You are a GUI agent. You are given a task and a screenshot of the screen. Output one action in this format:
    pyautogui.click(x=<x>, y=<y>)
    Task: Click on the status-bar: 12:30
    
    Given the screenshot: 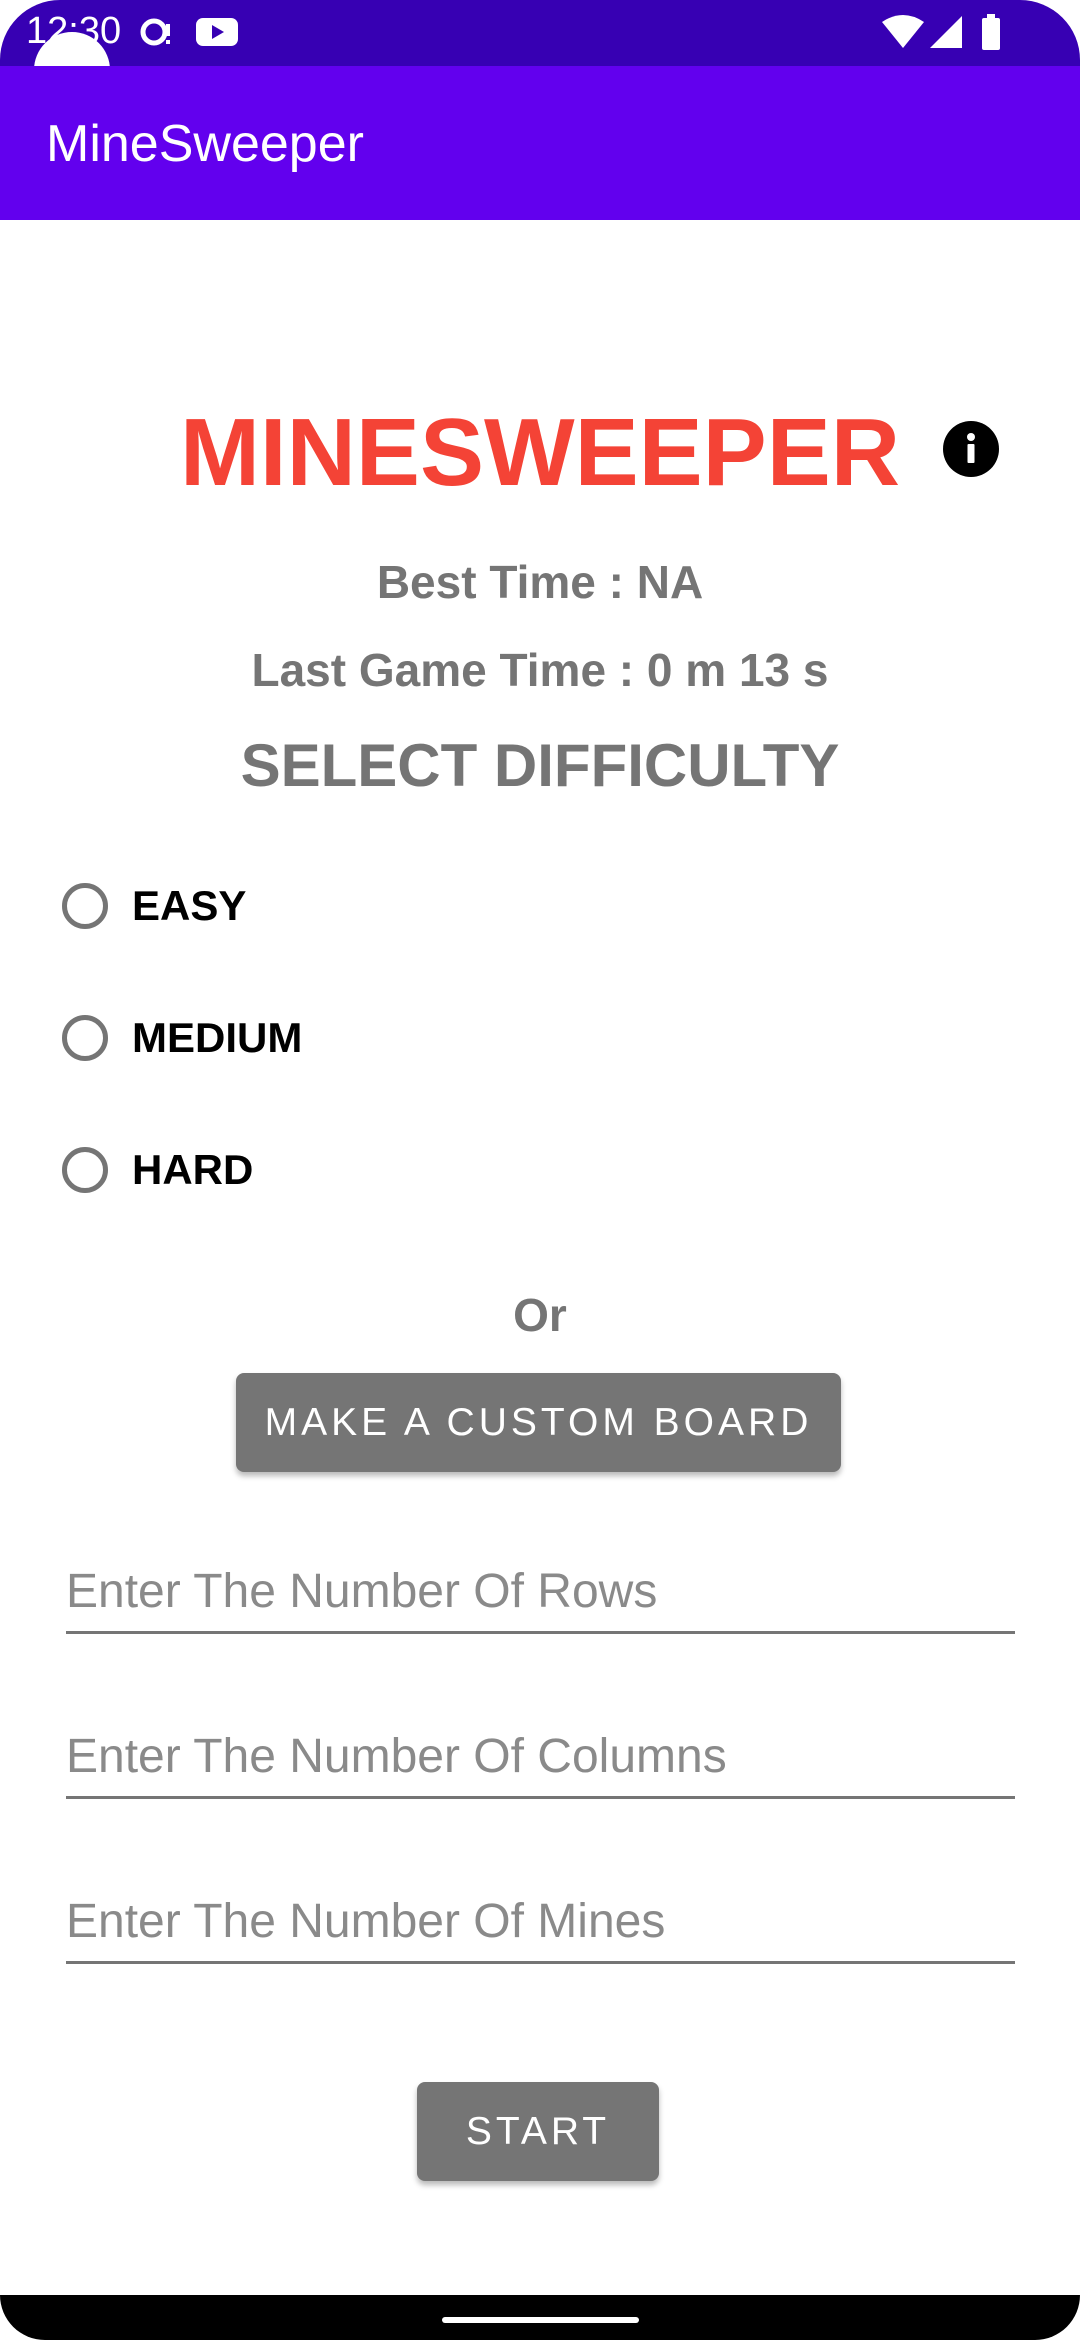 What is the action you would take?
    pyautogui.click(x=540, y=33)
    